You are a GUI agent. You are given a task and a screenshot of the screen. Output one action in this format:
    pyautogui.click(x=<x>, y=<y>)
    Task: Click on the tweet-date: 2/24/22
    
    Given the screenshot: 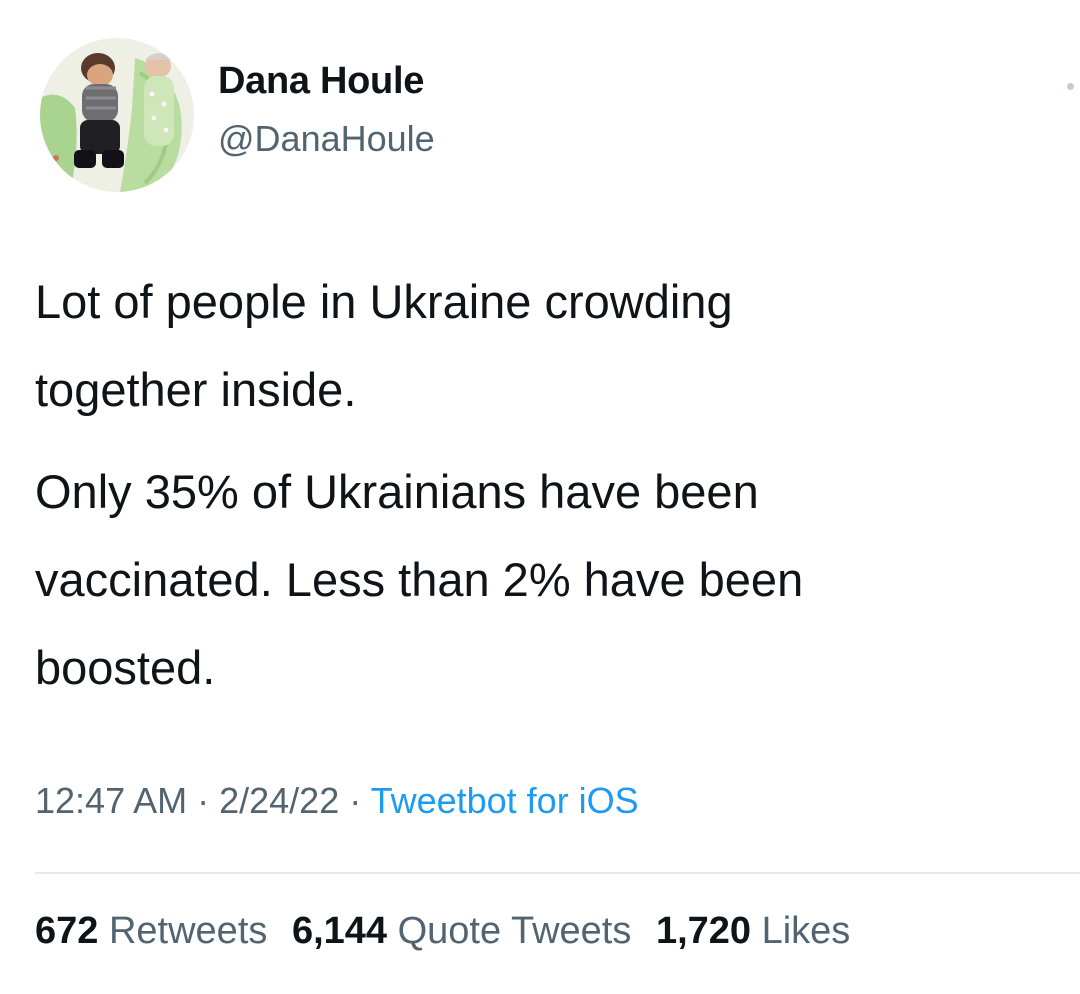 What is the action you would take?
    pyautogui.click(x=279, y=800)
    